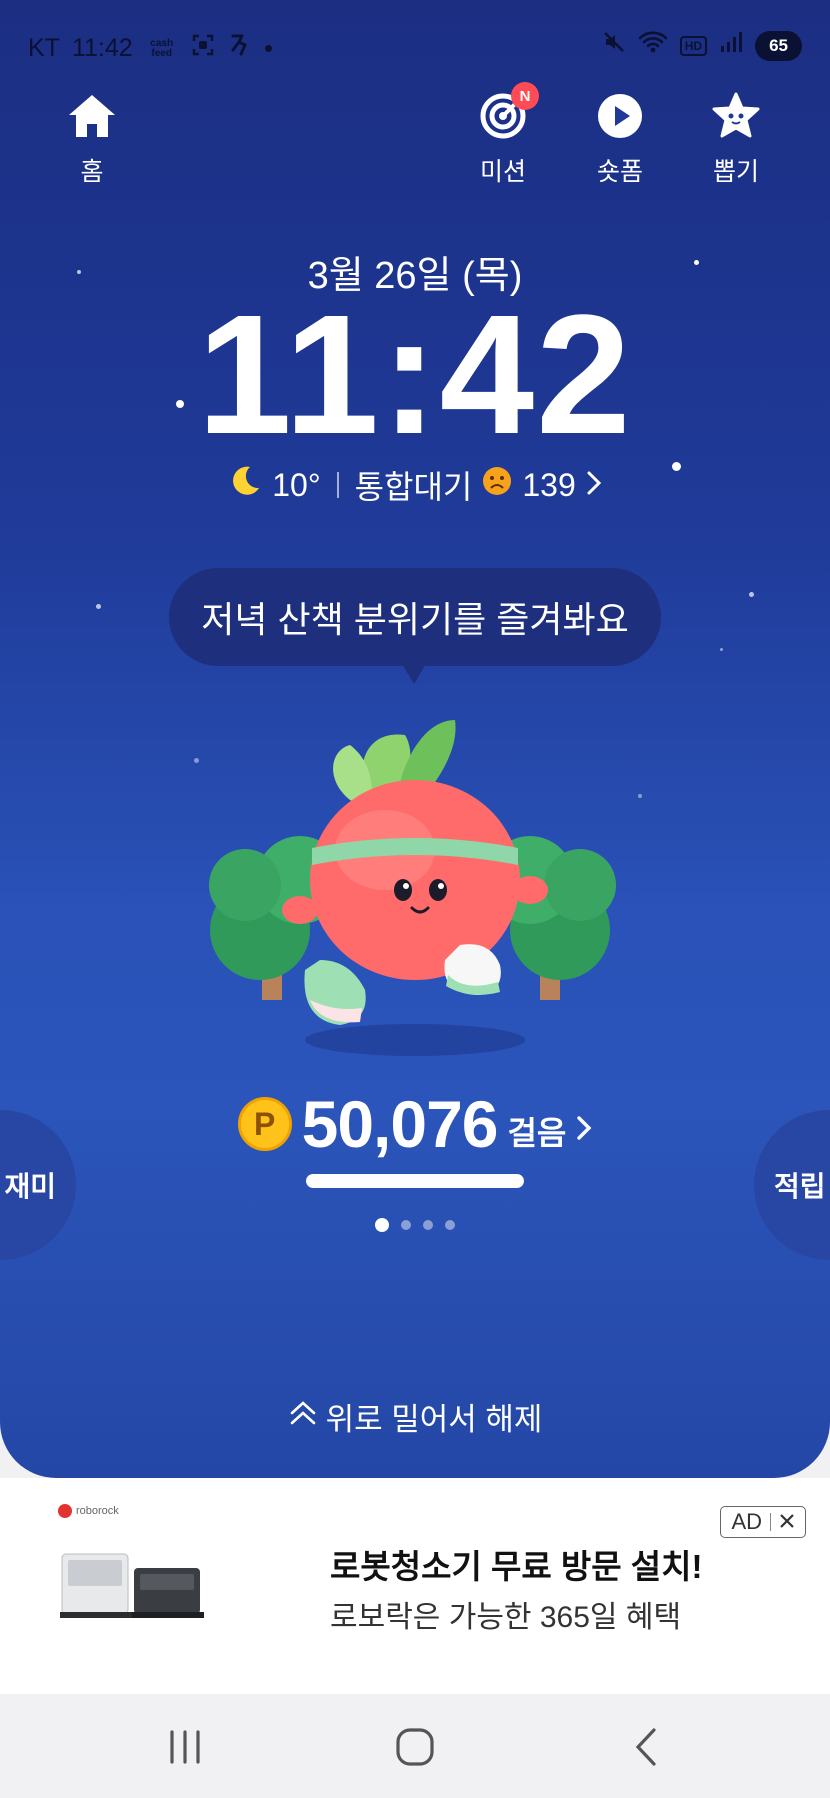 This screenshot has width=830, height=1798. I want to click on speech-bubble: 저녁 산책 분위기를 즐겨봐요, so click(415, 617).